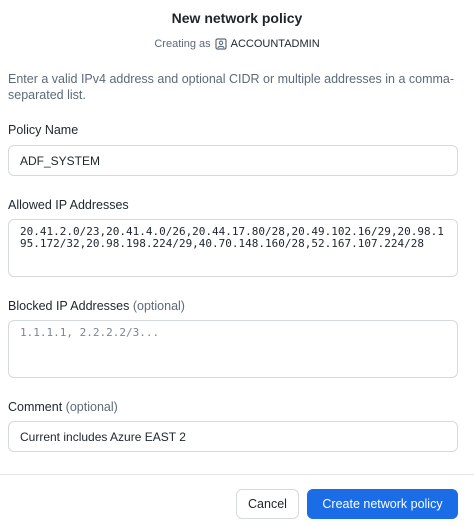 This screenshot has height=526, width=474. What do you see at coordinates (267, 504) in the screenshot?
I see `cancel-button: Cancel` at bounding box center [267, 504].